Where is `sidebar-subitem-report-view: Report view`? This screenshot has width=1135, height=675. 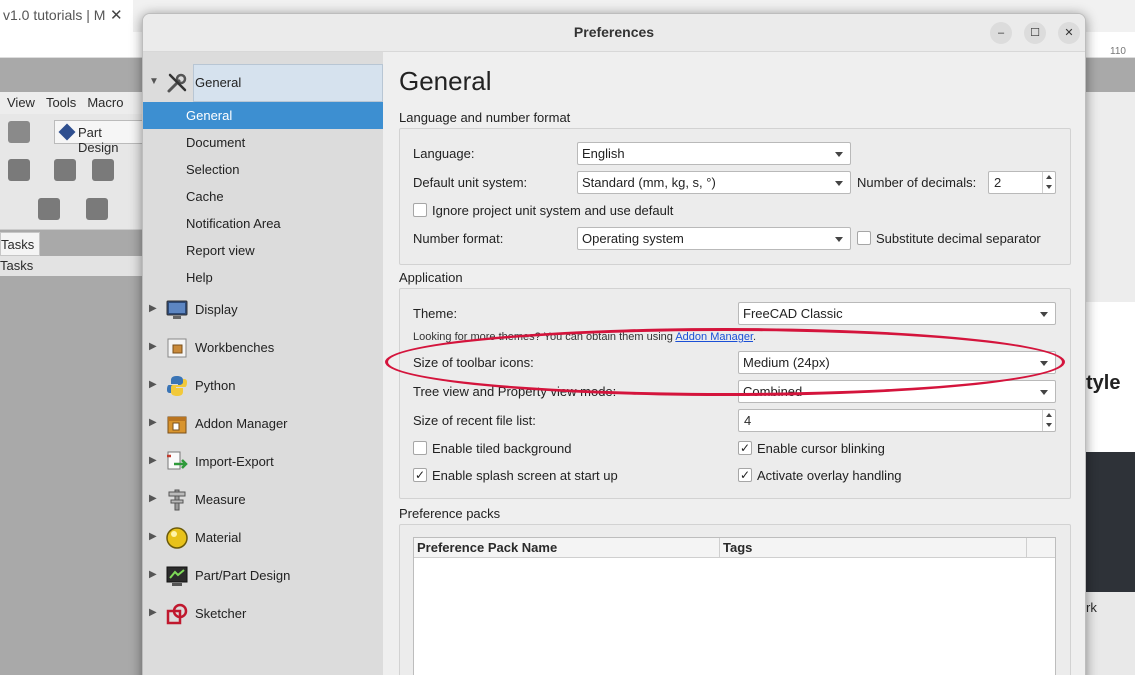
sidebar-subitem-report-view: Report view is located at coordinates (263, 250).